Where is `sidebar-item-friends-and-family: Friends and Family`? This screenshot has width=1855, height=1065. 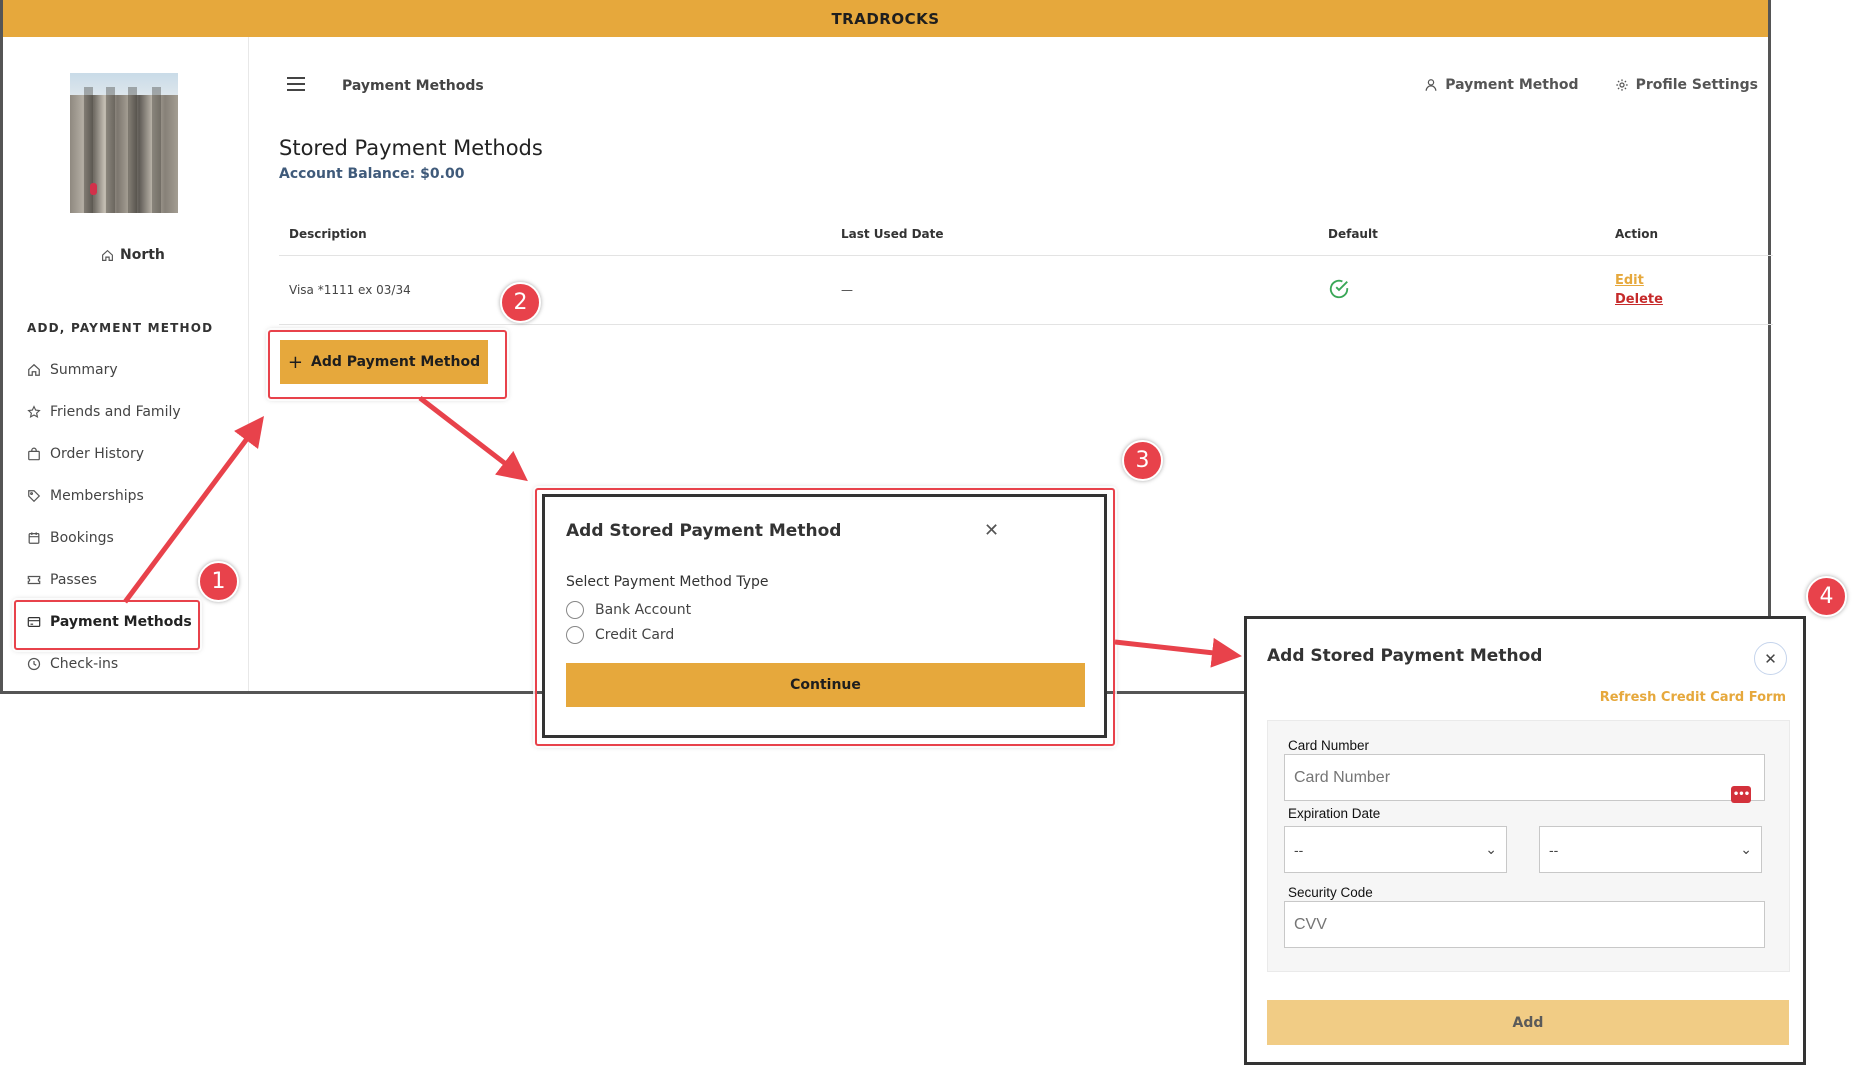 sidebar-item-friends-and-family: Friends and Family is located at coordinates (137, 412).